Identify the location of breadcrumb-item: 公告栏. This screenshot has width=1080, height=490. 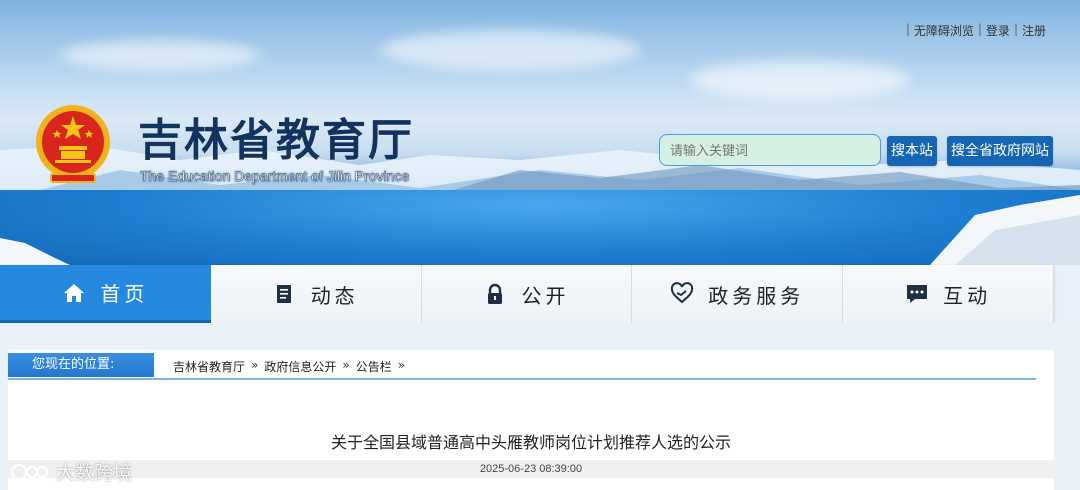
(374, 366).